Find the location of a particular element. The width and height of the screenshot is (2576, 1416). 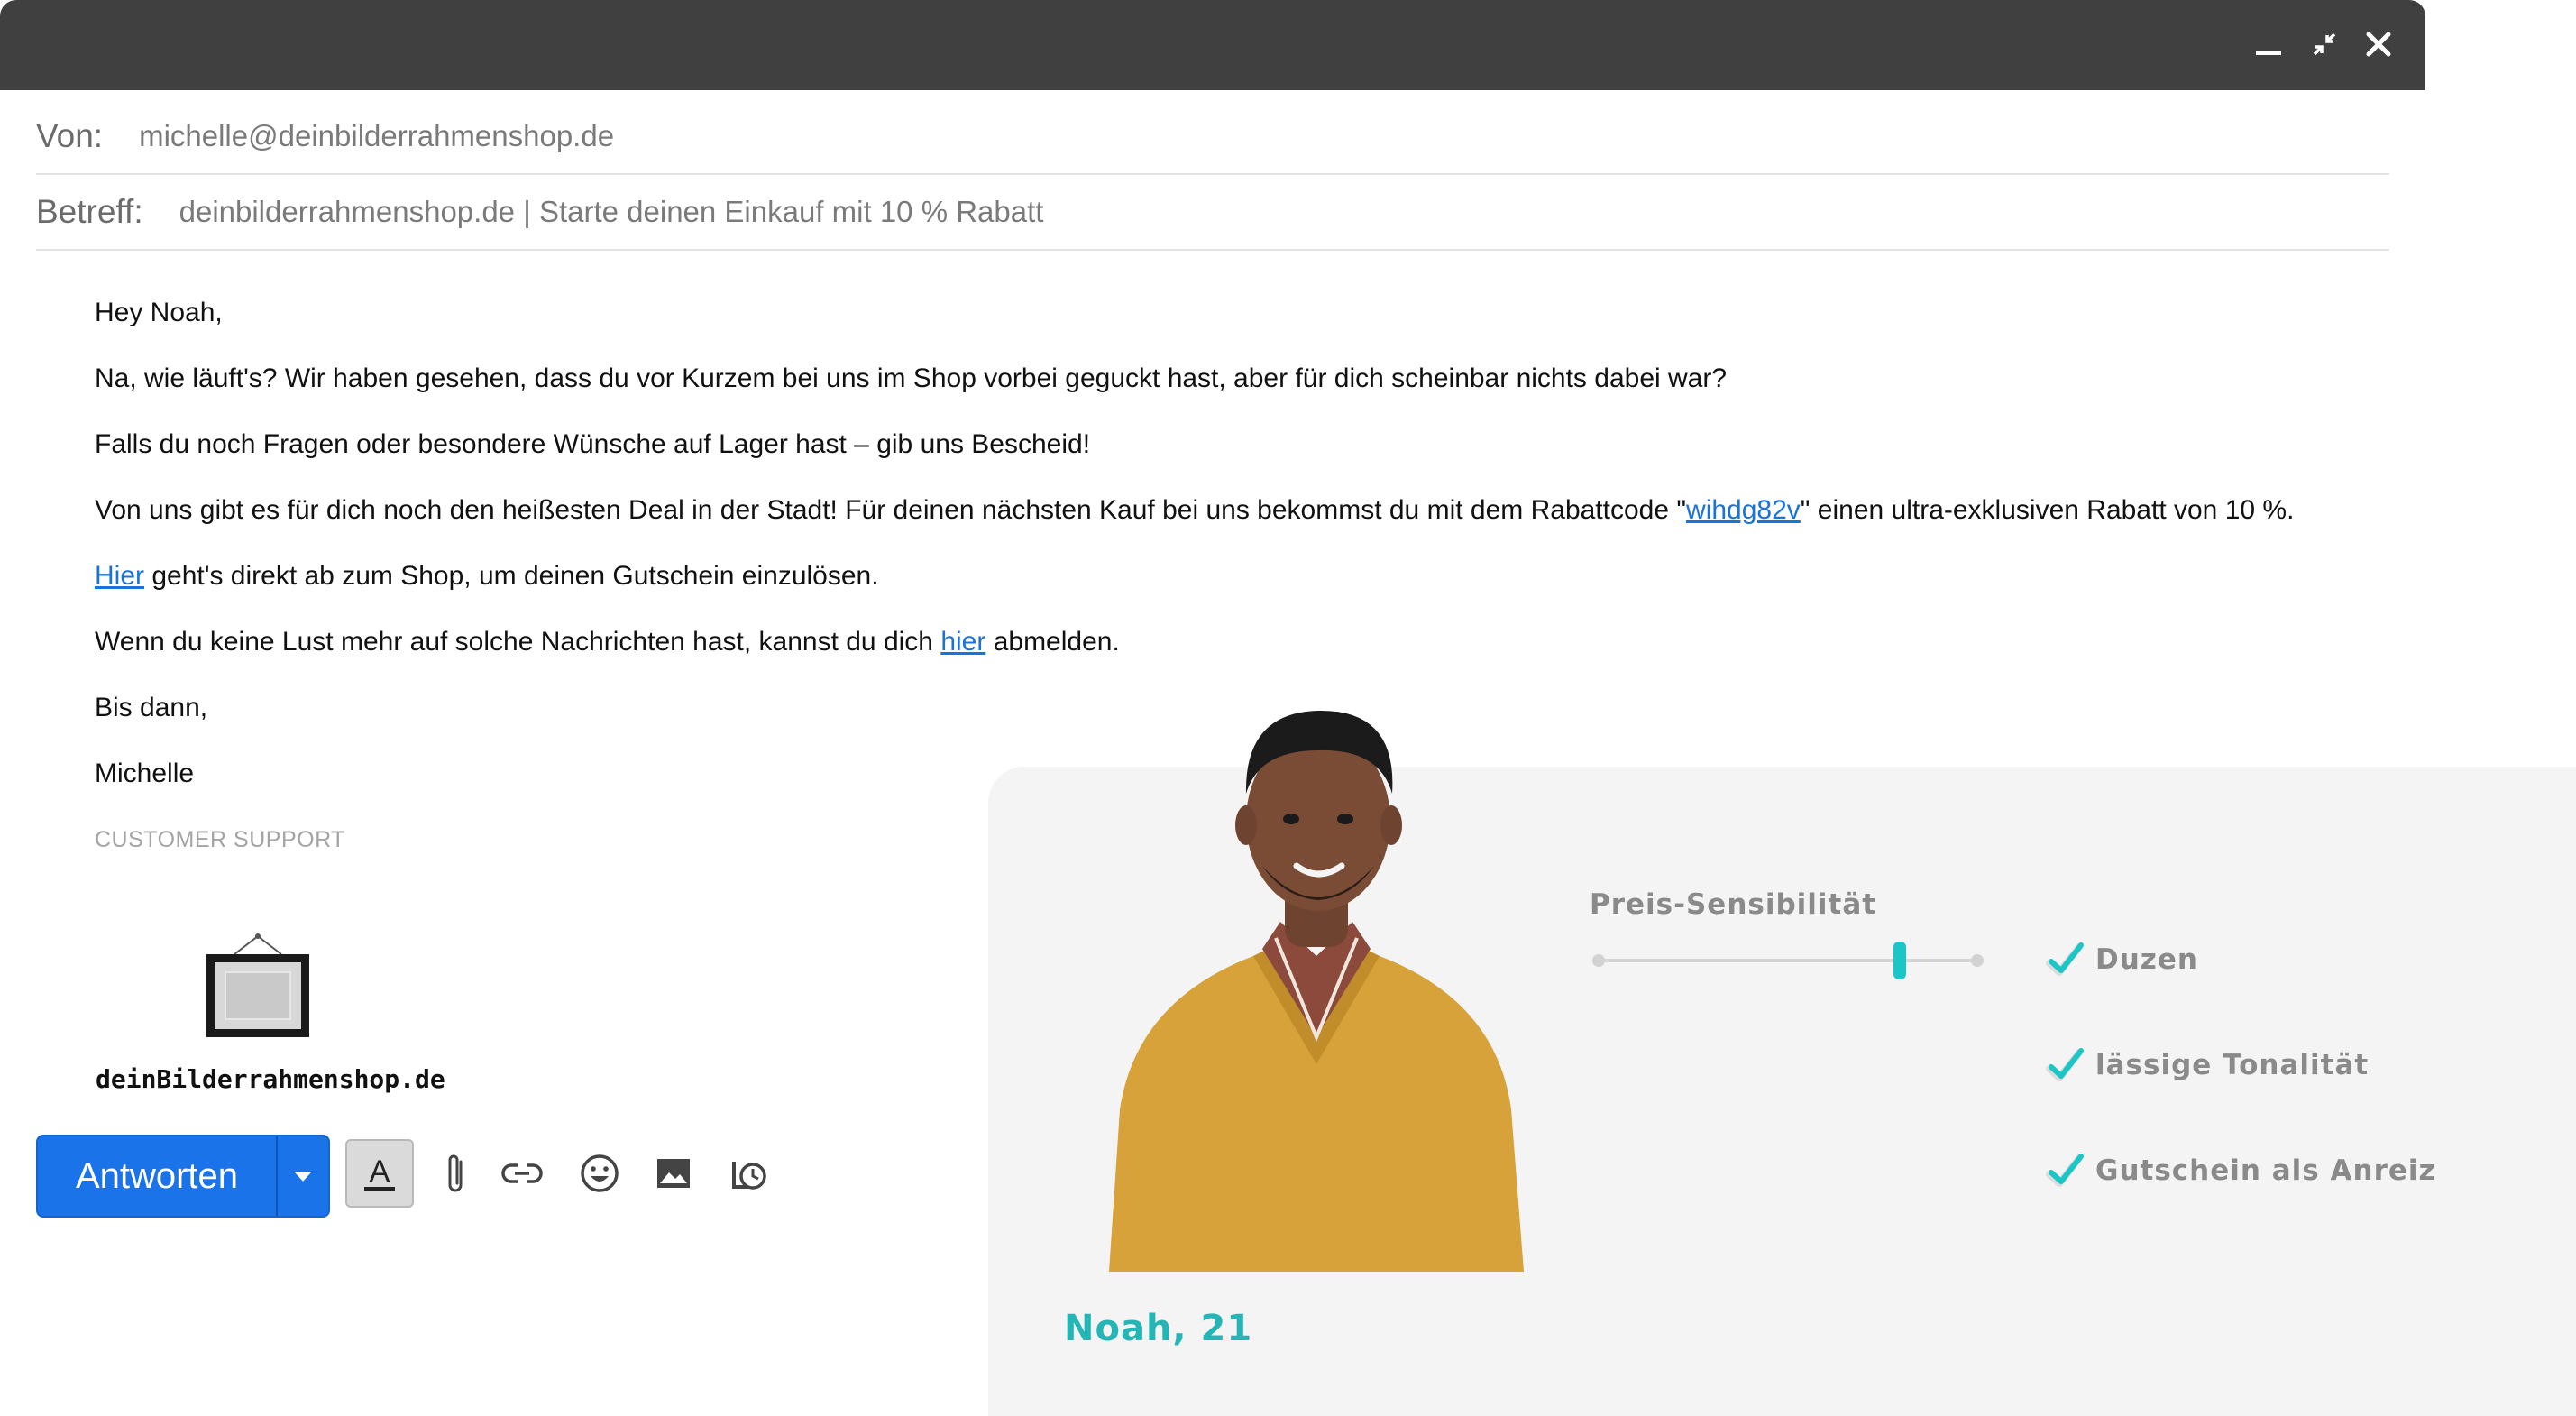

image-icon is located at coordinates (673, 1174).